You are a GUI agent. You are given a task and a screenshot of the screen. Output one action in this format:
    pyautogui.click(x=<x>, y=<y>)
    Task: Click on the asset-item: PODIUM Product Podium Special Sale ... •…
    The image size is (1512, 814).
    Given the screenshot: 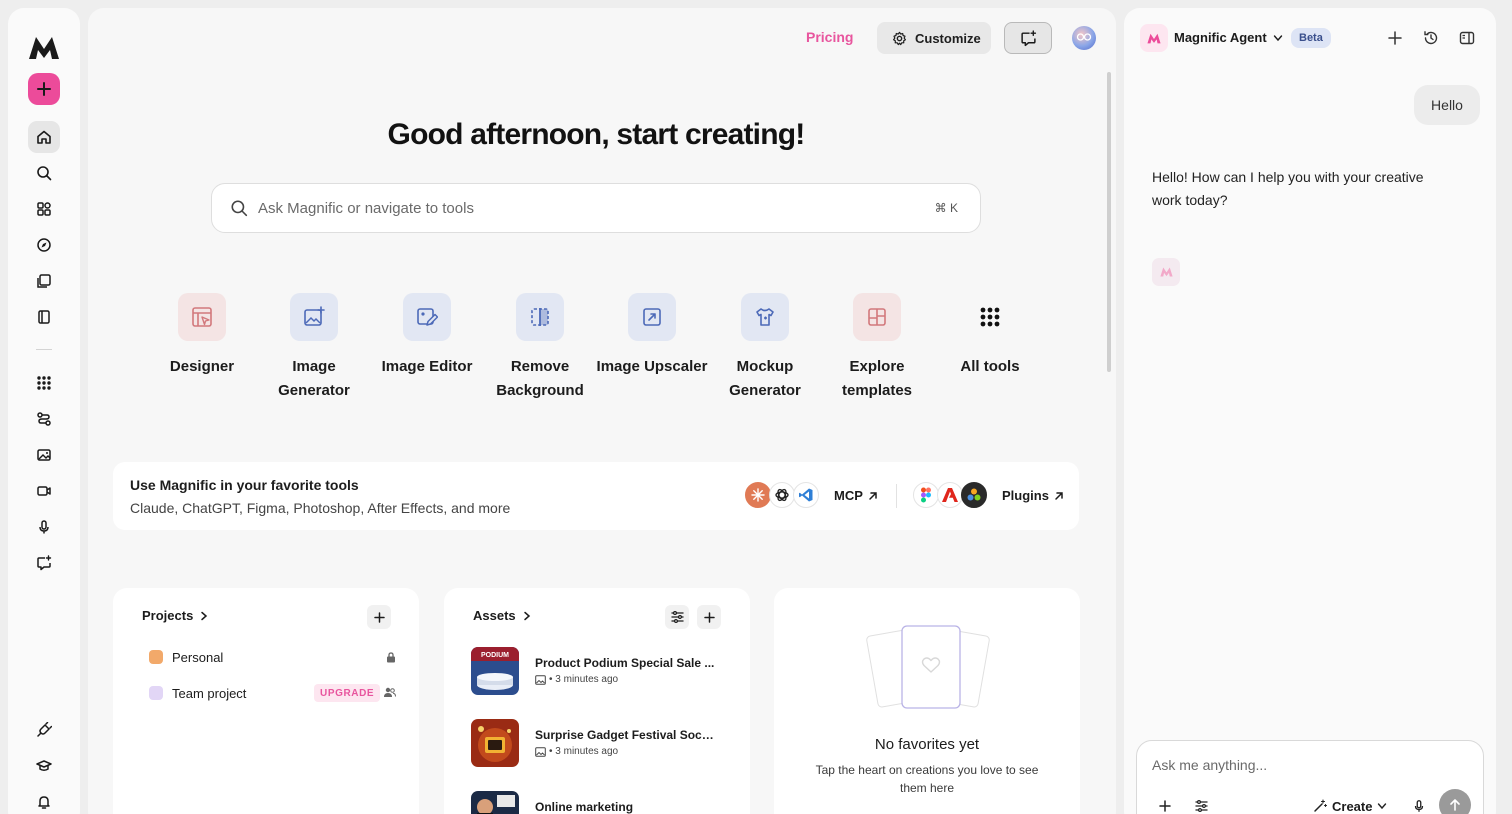 What is the action you would take?
    pyautogui.click(x=601, y=671)
    